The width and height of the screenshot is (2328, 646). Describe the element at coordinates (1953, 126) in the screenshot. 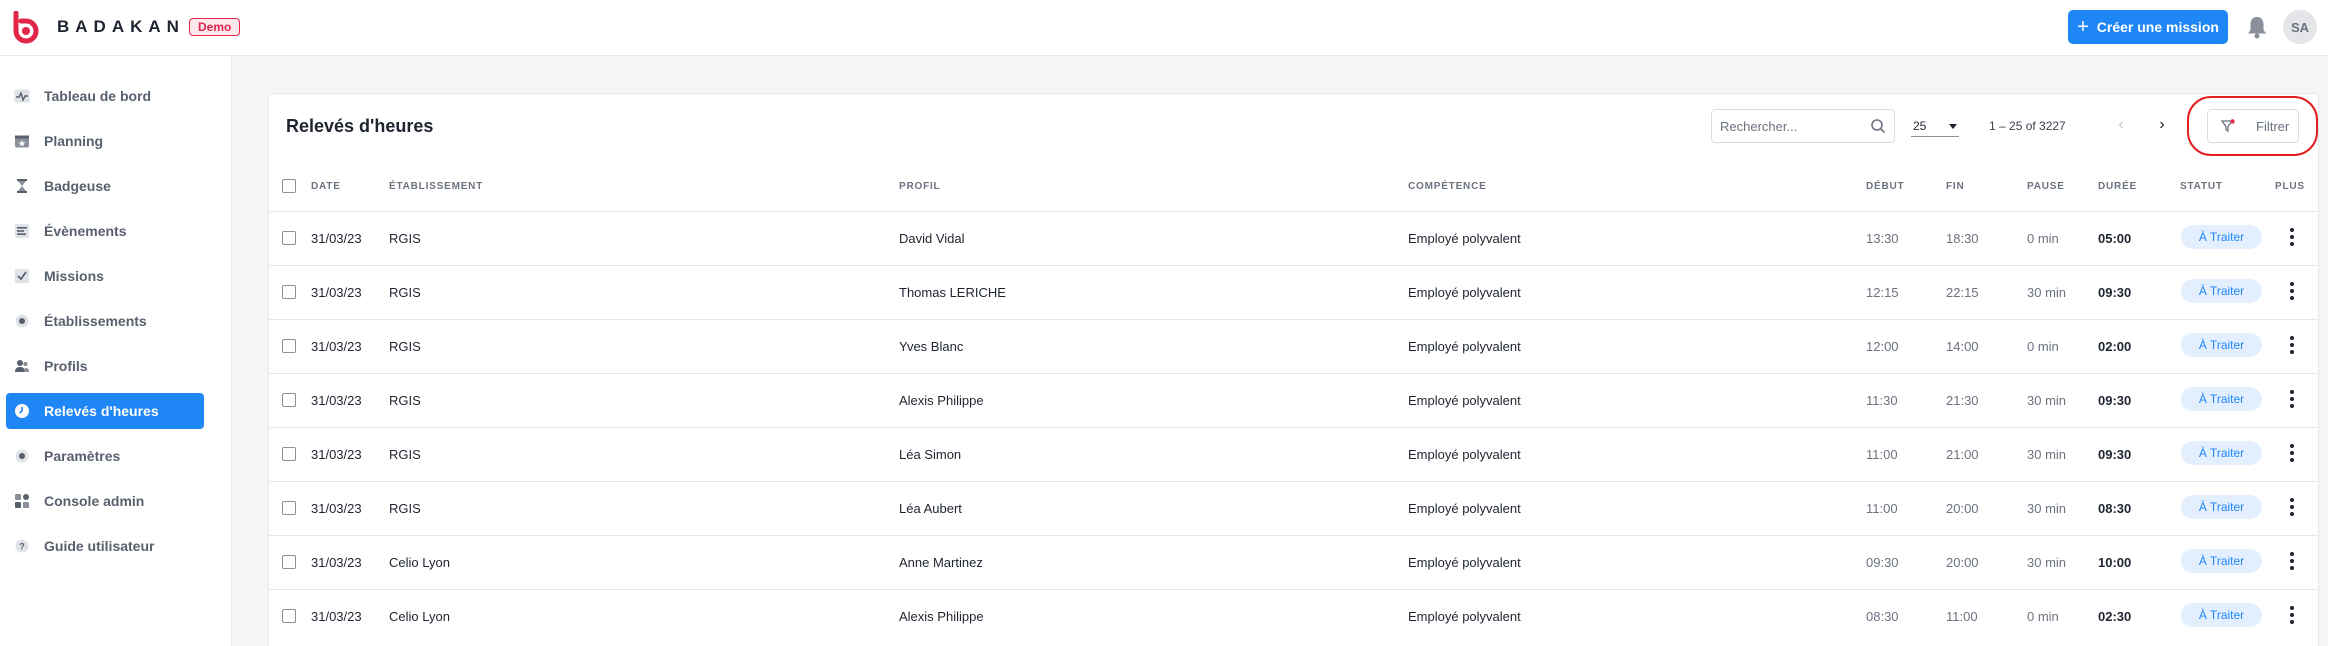

I see `chevron-down-icon` at that location.